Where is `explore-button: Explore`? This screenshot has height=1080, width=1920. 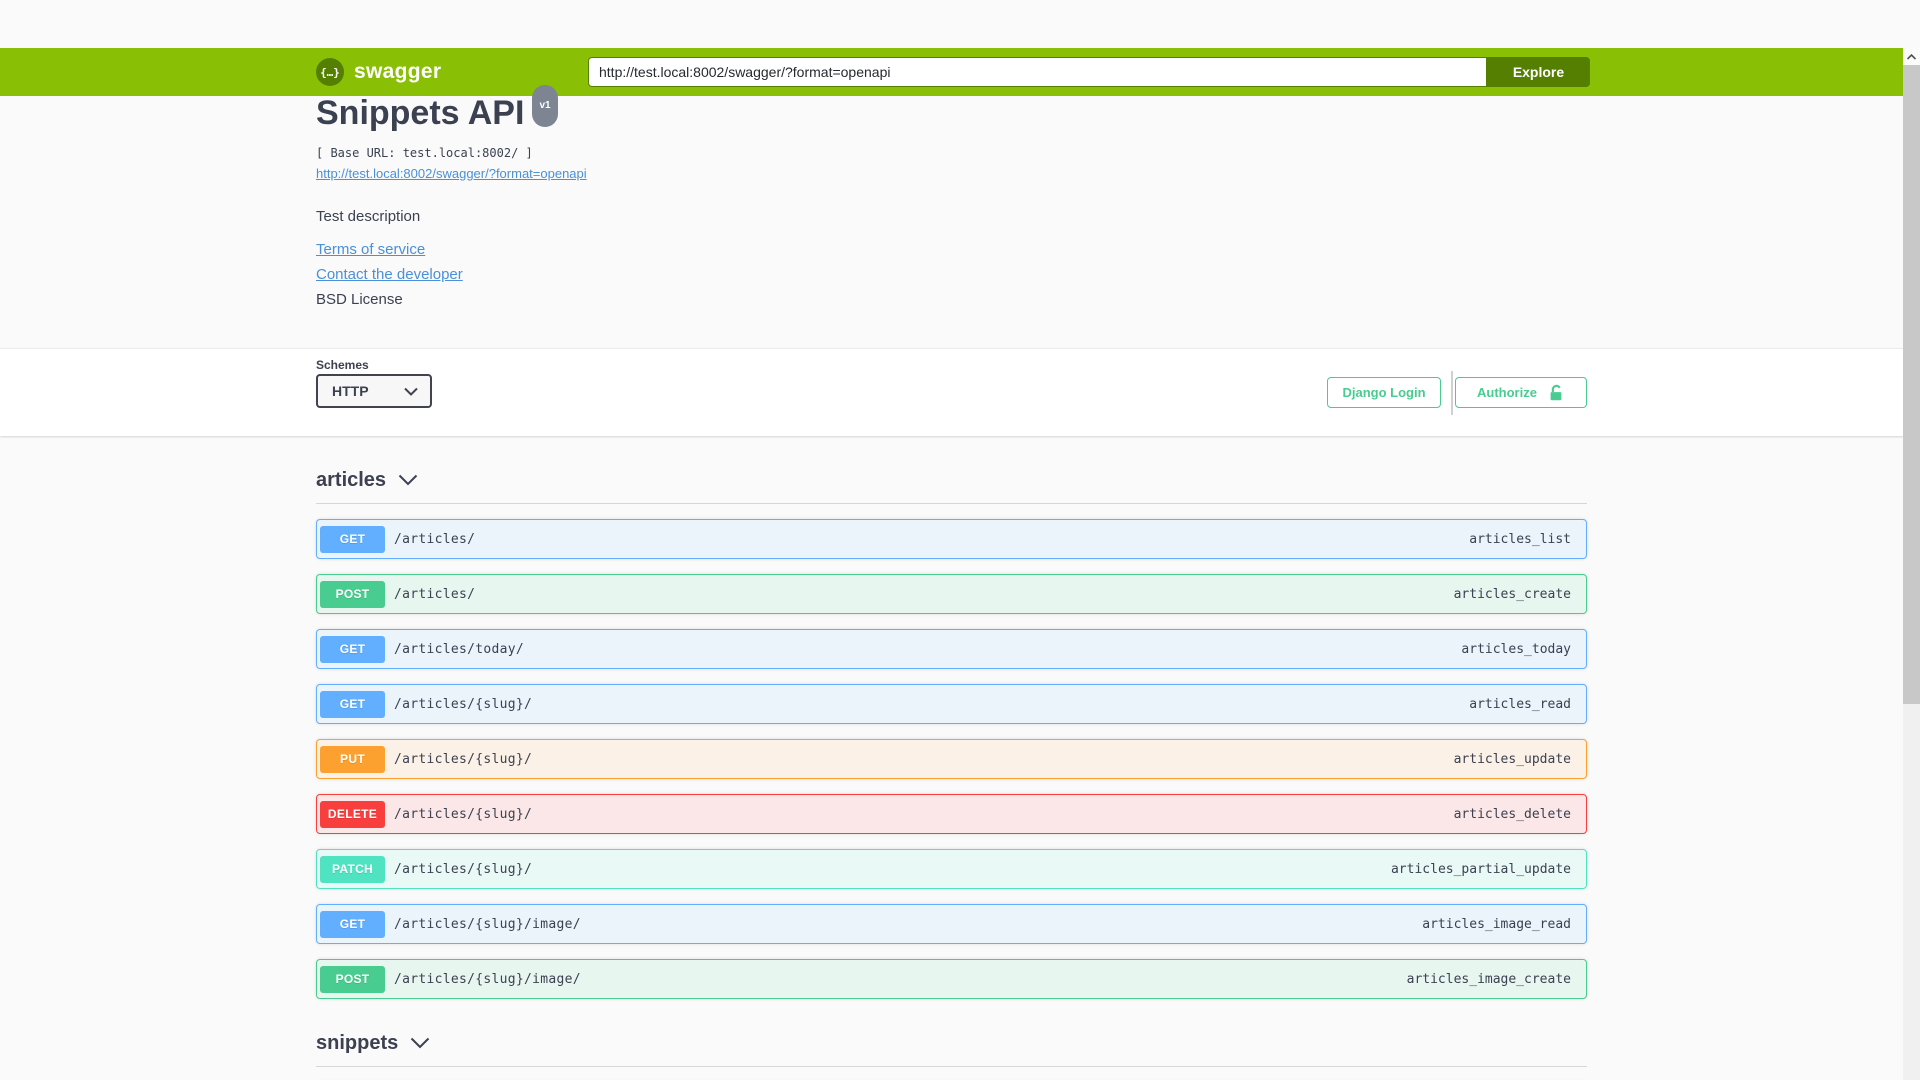 explore-button: Explore is located at coordinates (1538, 72).